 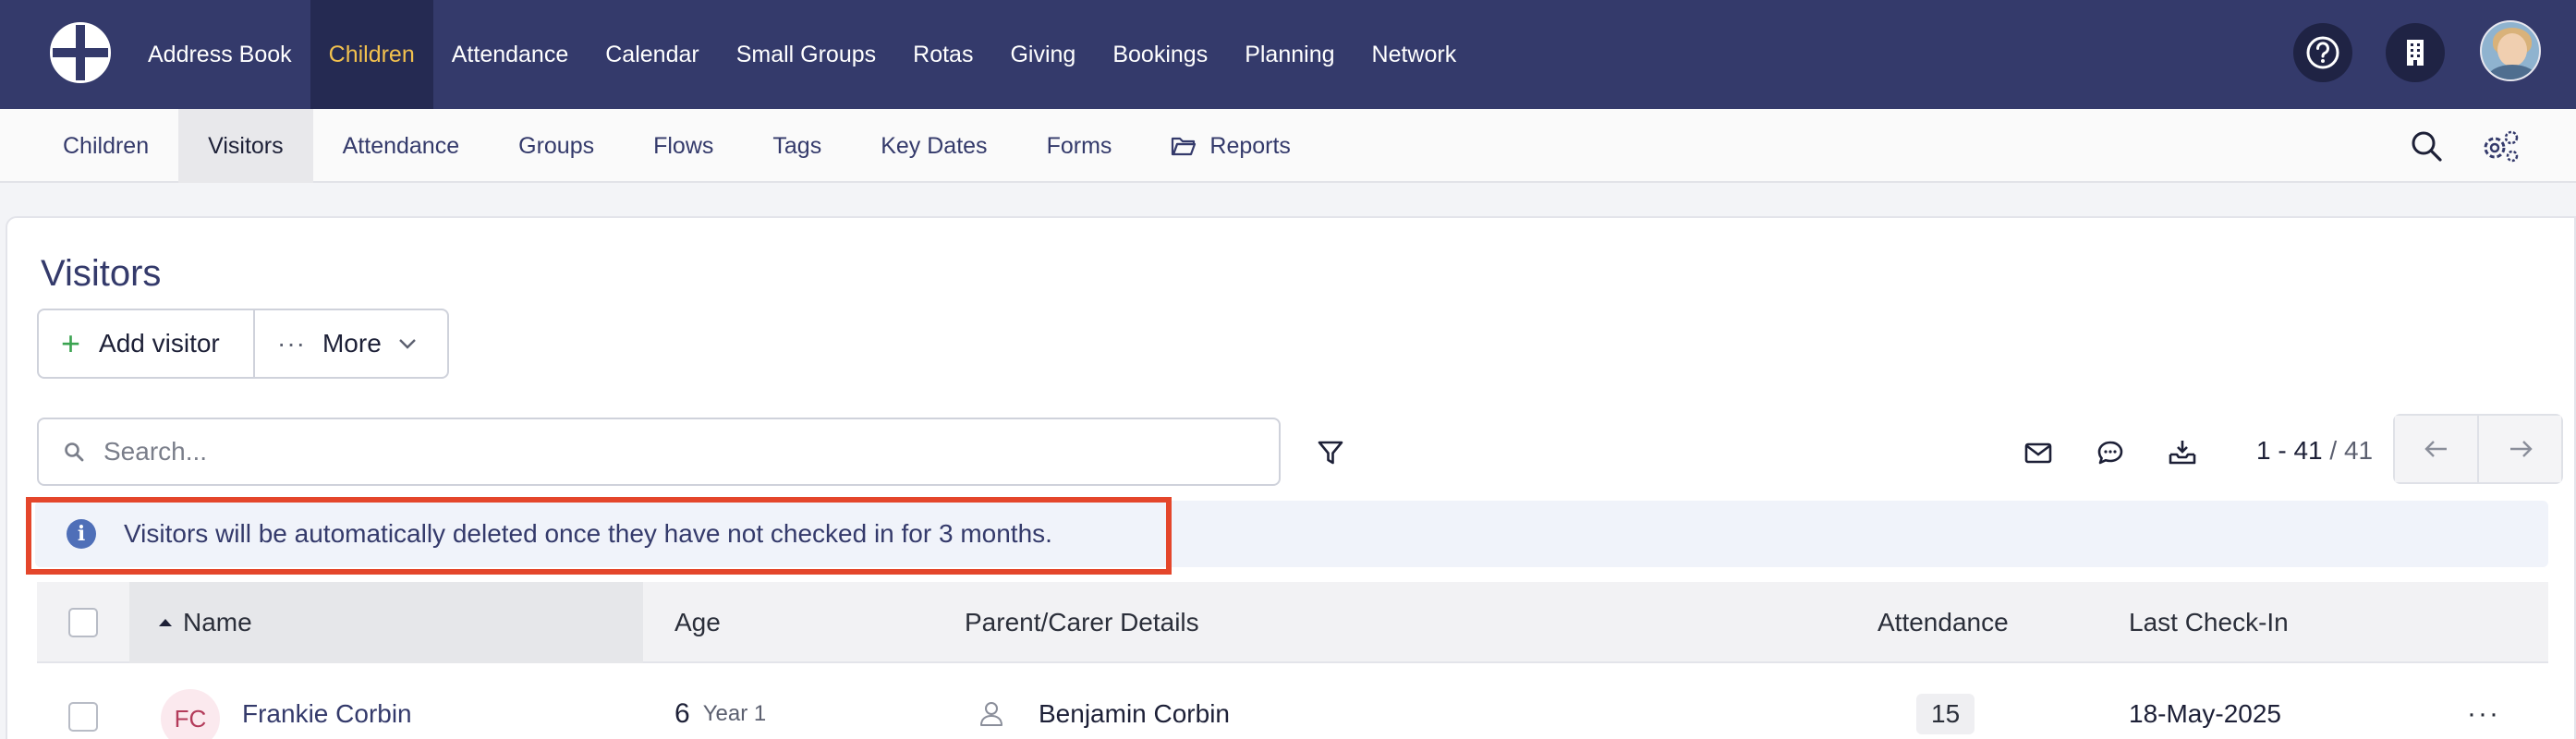 What do you see at coordinates (2205, 713) in the screenshot?
I see `last-checkin-date: 18-May-2025` at bounding box center [2205, 713].